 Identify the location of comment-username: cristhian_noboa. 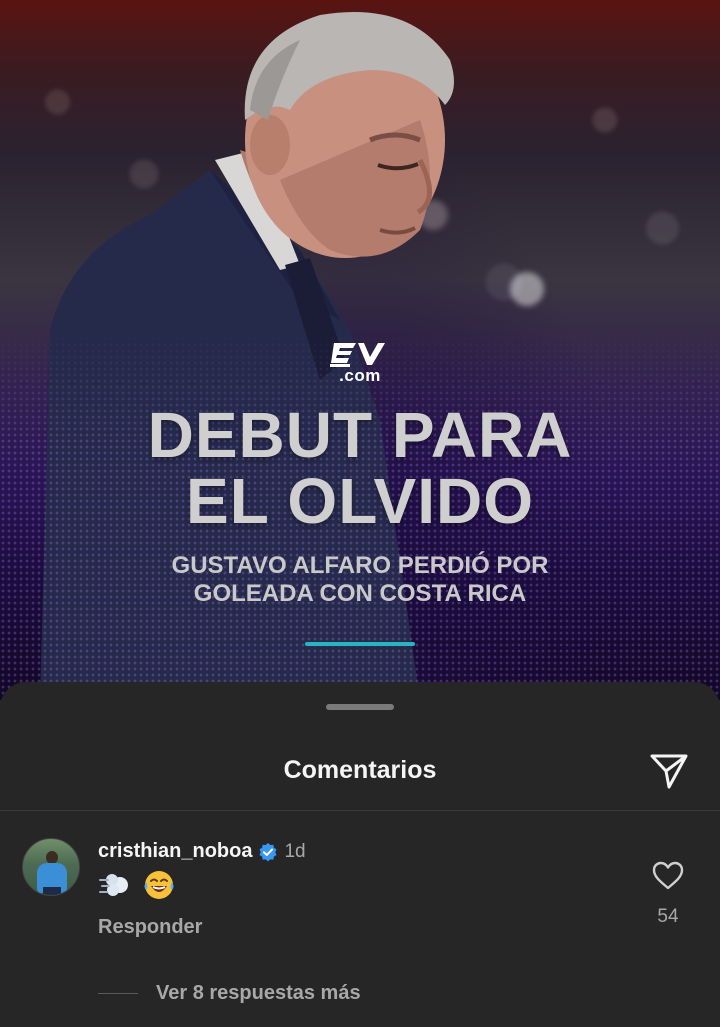
(175, 851).